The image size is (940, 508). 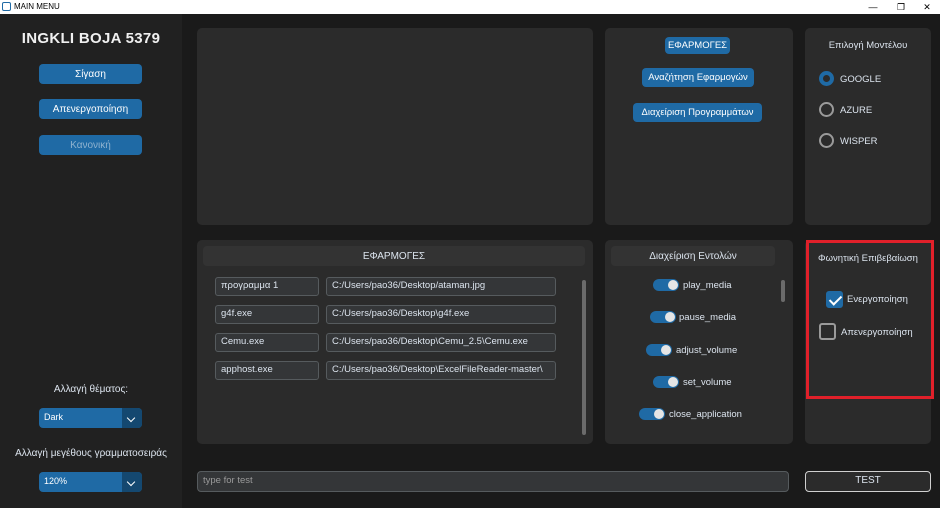 I want to click on apps-label-button: ΕΦΑΡΜΟΓΕΣ, so click(x=697, y=45).